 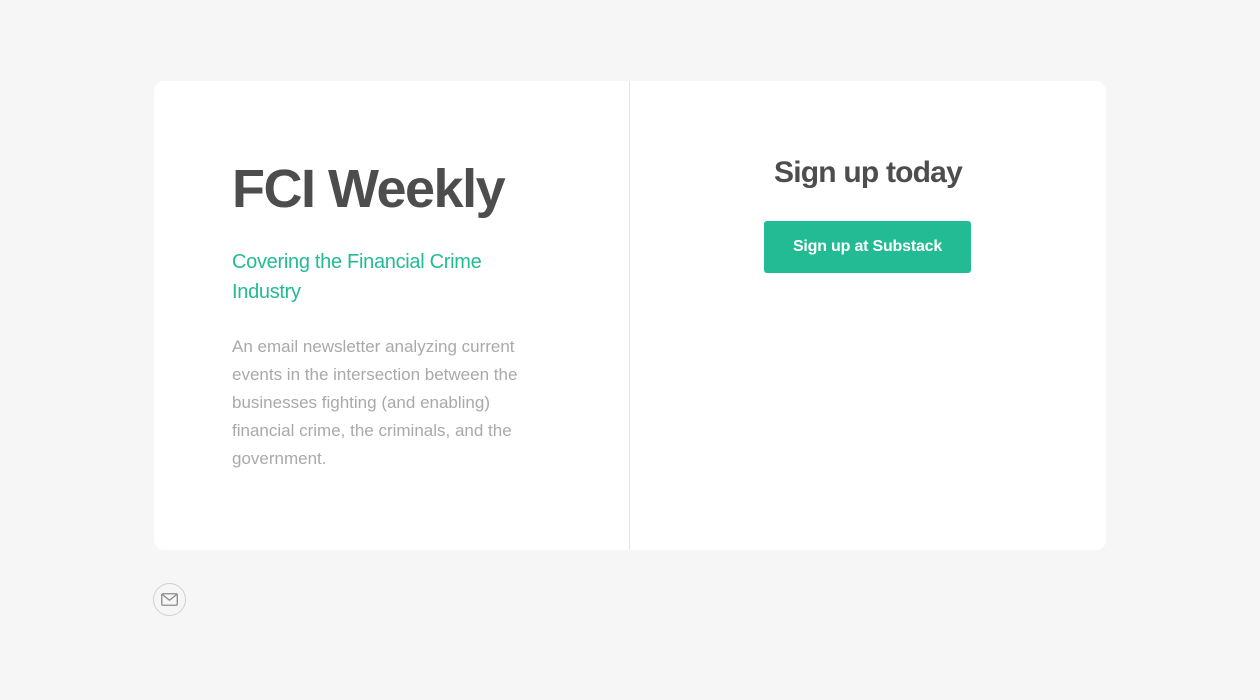 I want to click on envelope-icon, so click(x=169, y=599).